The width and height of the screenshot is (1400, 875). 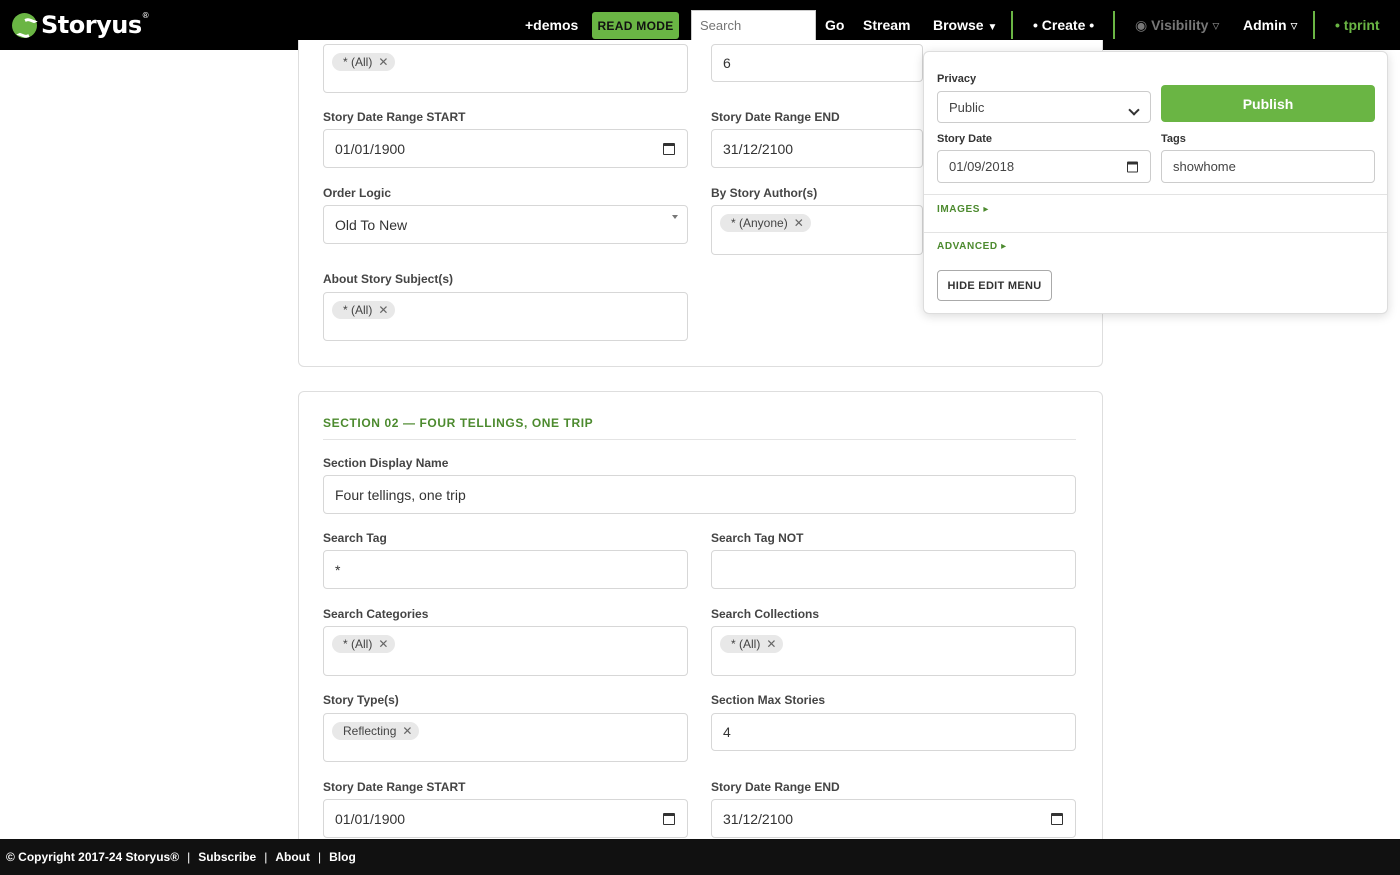 I want to click on brand-logo: Storyus®, so click(x=81, y=25).